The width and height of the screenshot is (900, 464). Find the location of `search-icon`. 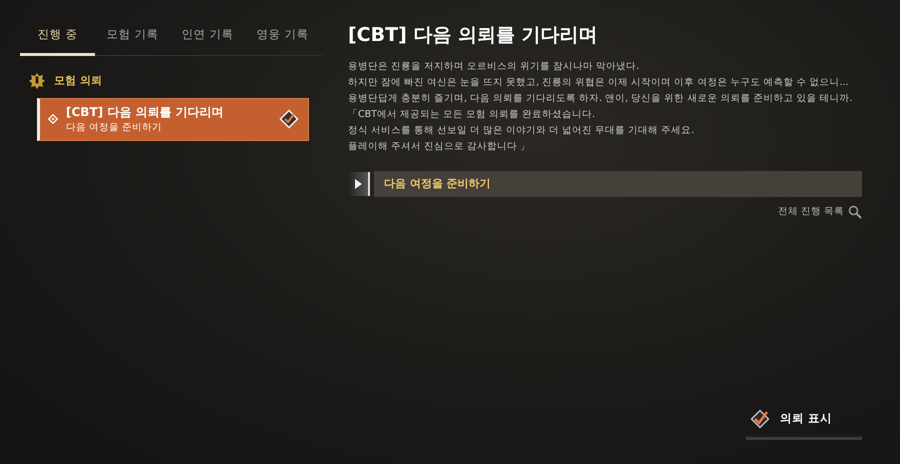

search-icon is located at coordinates (855, 212).